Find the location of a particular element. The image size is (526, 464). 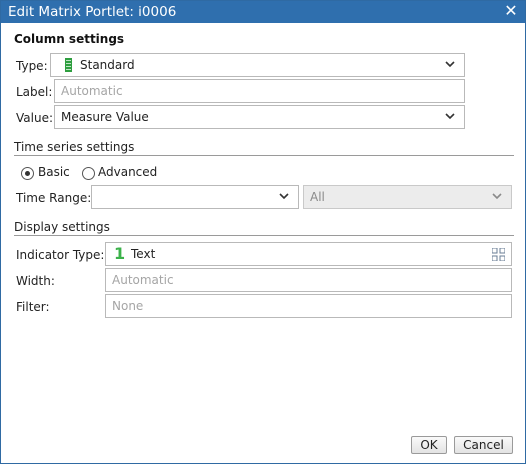

label-placeholder: Automatic is located at coordinates (92, 91).